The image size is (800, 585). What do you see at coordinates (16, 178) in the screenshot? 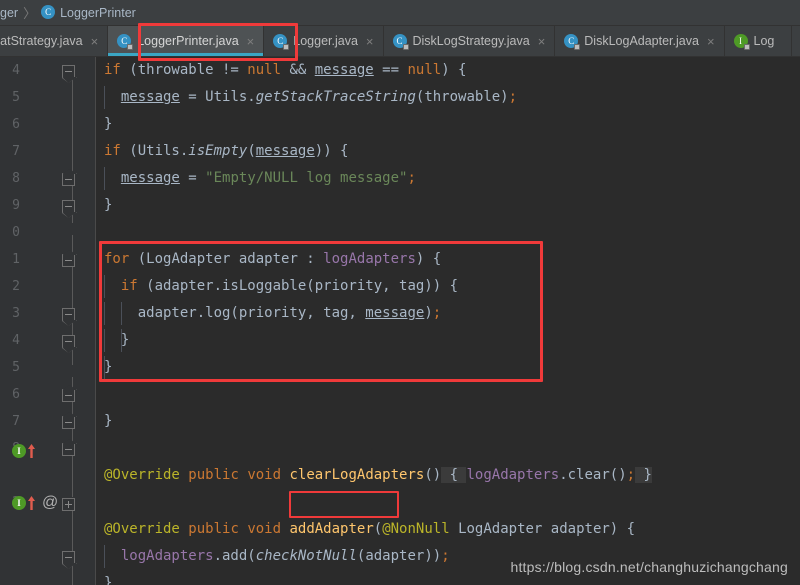
I see `line-number: 8` at bounding box center [16, 178].